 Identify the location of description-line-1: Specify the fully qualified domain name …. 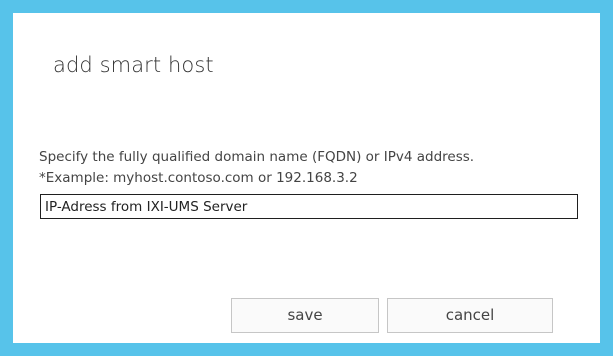
(257, 157).